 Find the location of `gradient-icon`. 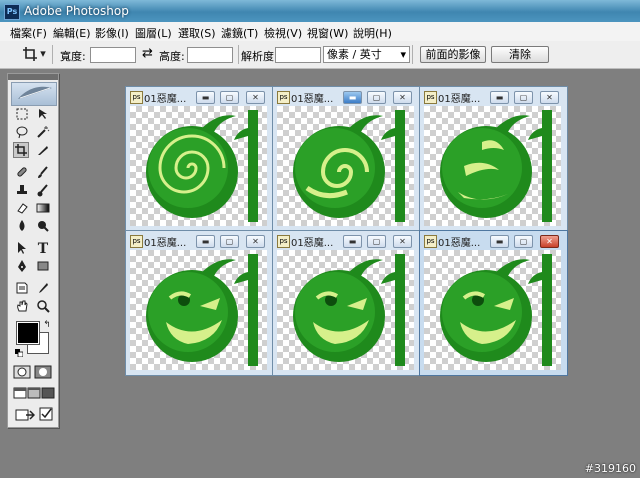

gradient-icon is located at coordinates (43, 209).